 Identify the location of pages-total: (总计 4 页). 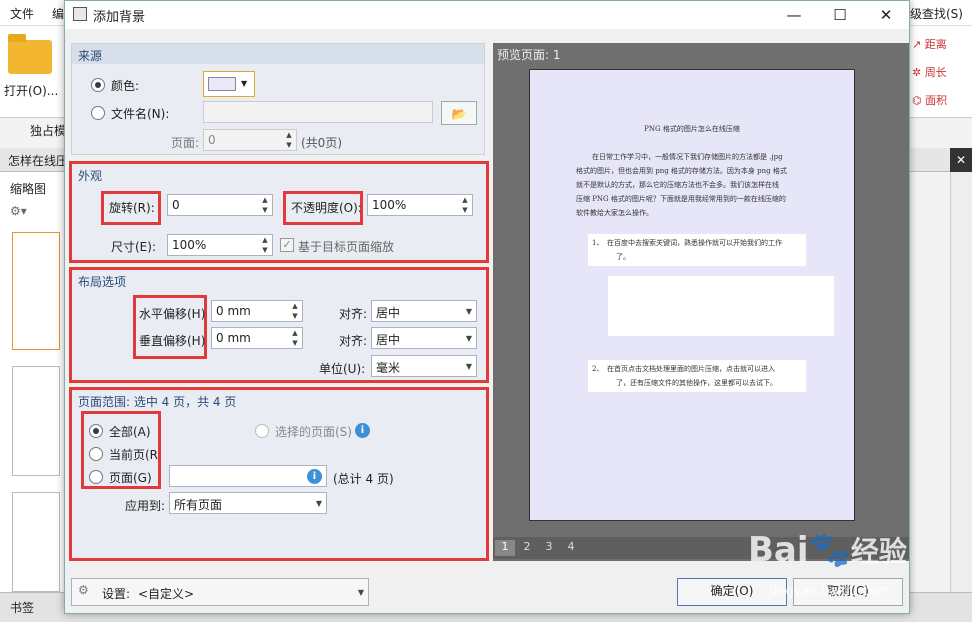
(363, 479).